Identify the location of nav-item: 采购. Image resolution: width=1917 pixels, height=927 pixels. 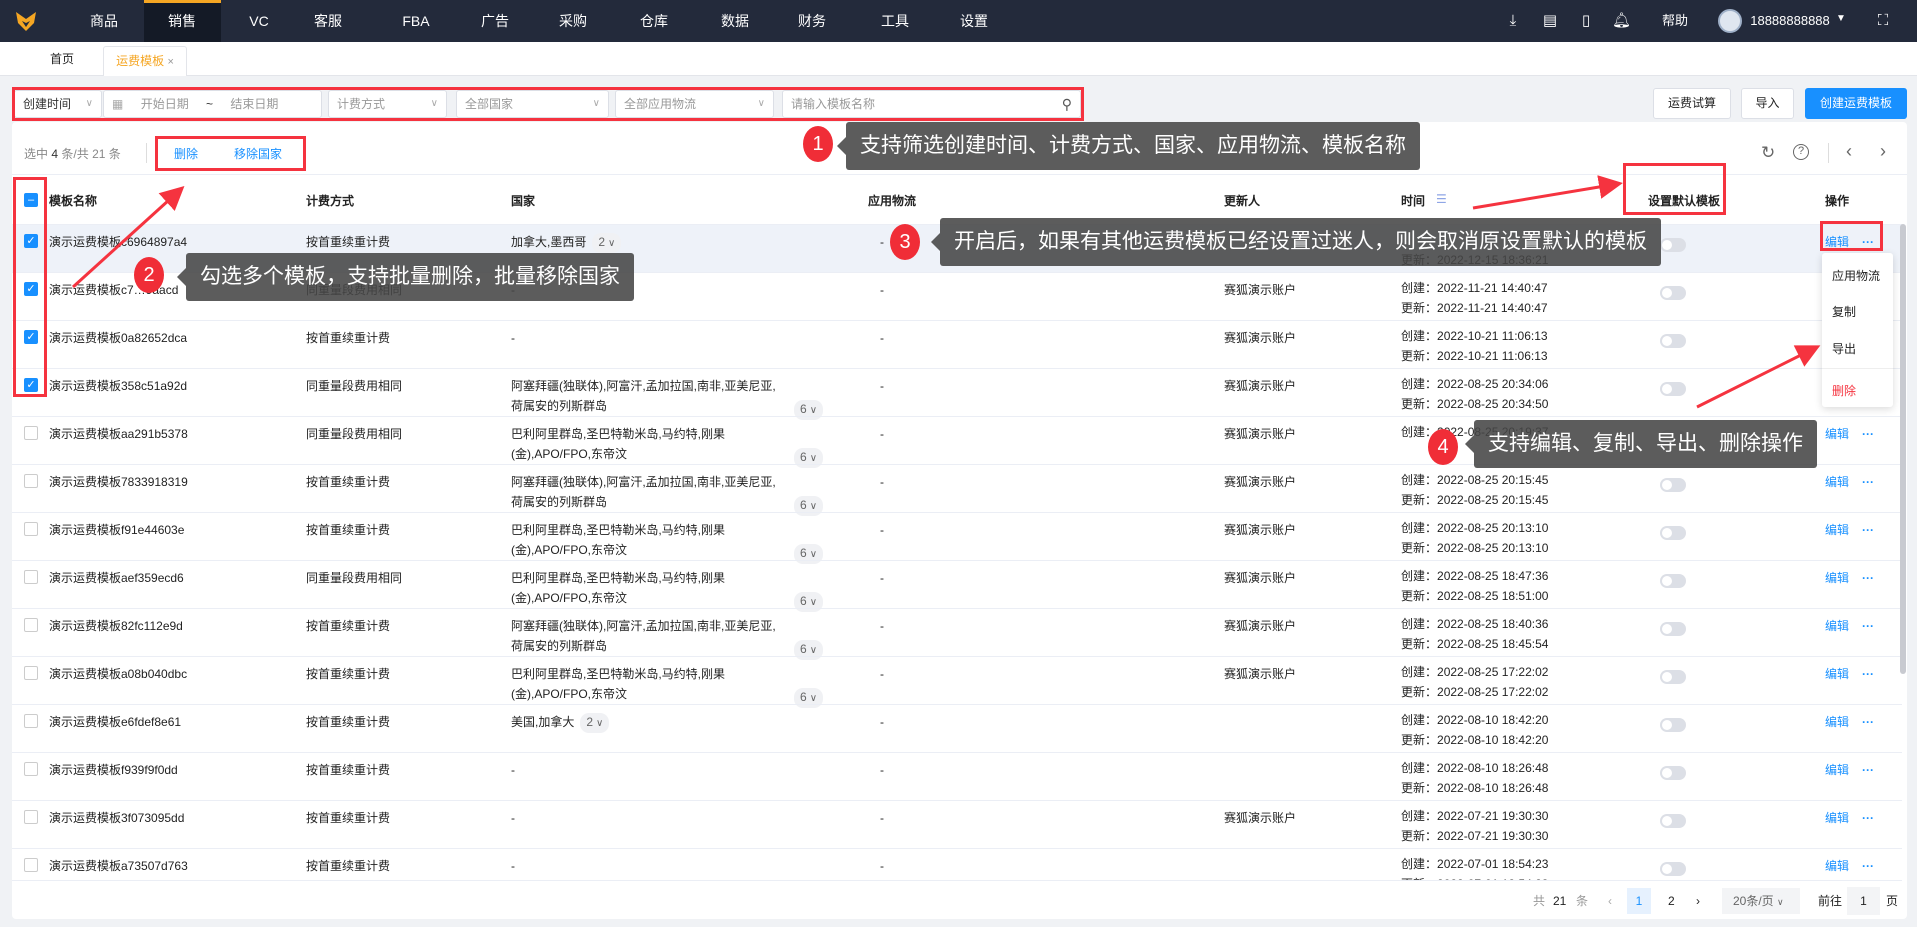
(573, 21).